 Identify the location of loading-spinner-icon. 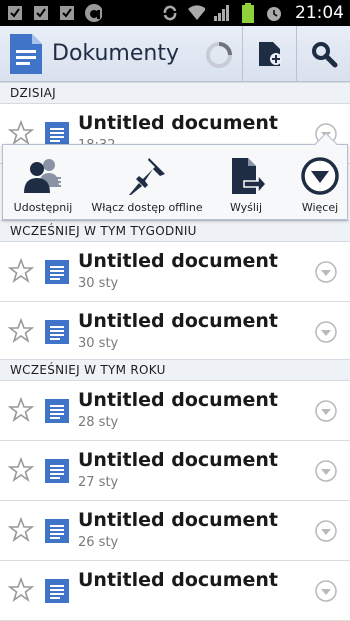
(219, 55).